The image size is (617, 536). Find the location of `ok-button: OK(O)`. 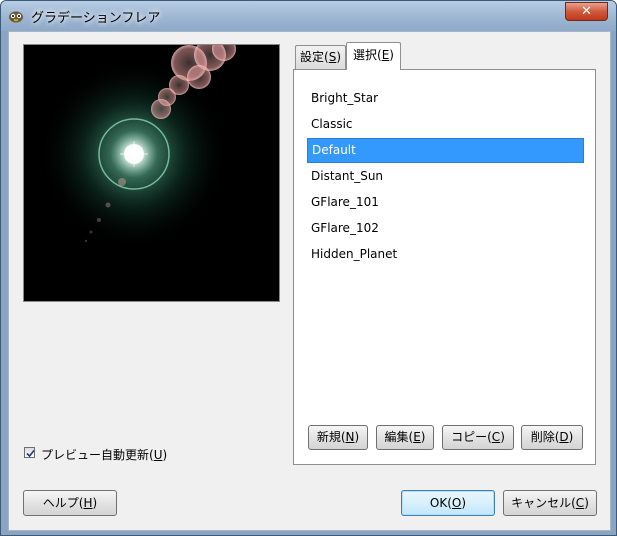

ok-button: OK(O) is located at coordinates (448, 503).